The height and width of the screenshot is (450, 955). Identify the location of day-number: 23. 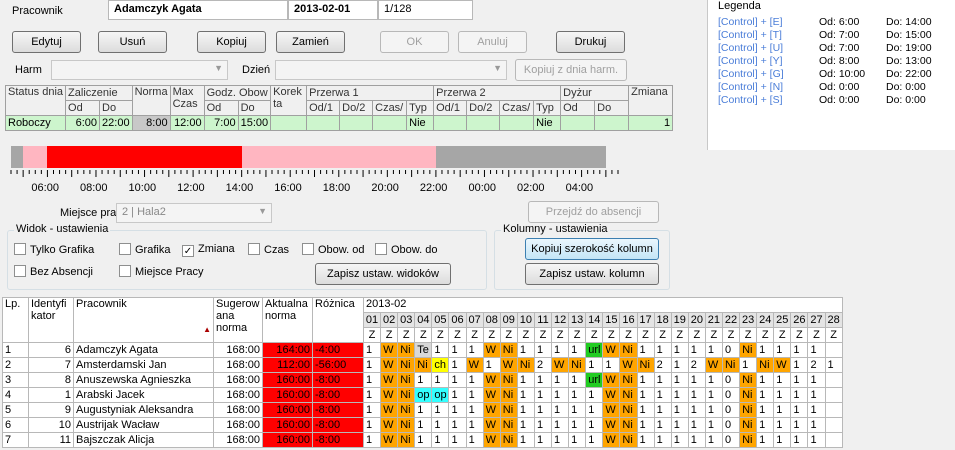
(748, 320).